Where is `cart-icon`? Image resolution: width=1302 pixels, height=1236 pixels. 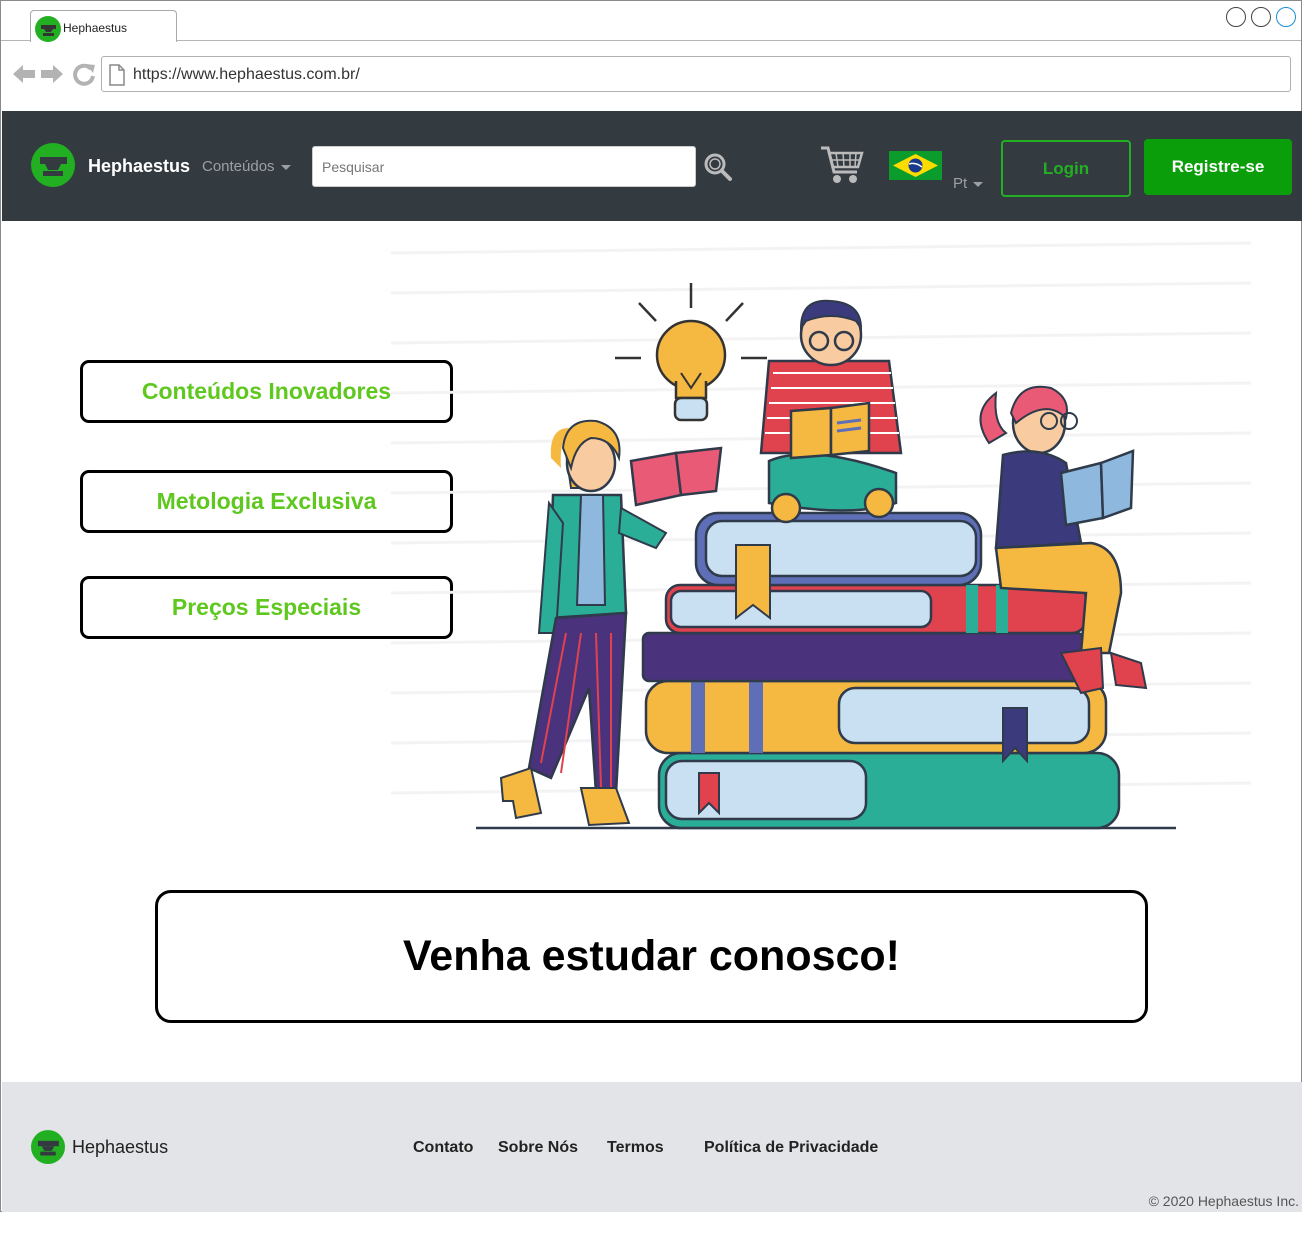 cart-icon is located at coordinates (842, 165).